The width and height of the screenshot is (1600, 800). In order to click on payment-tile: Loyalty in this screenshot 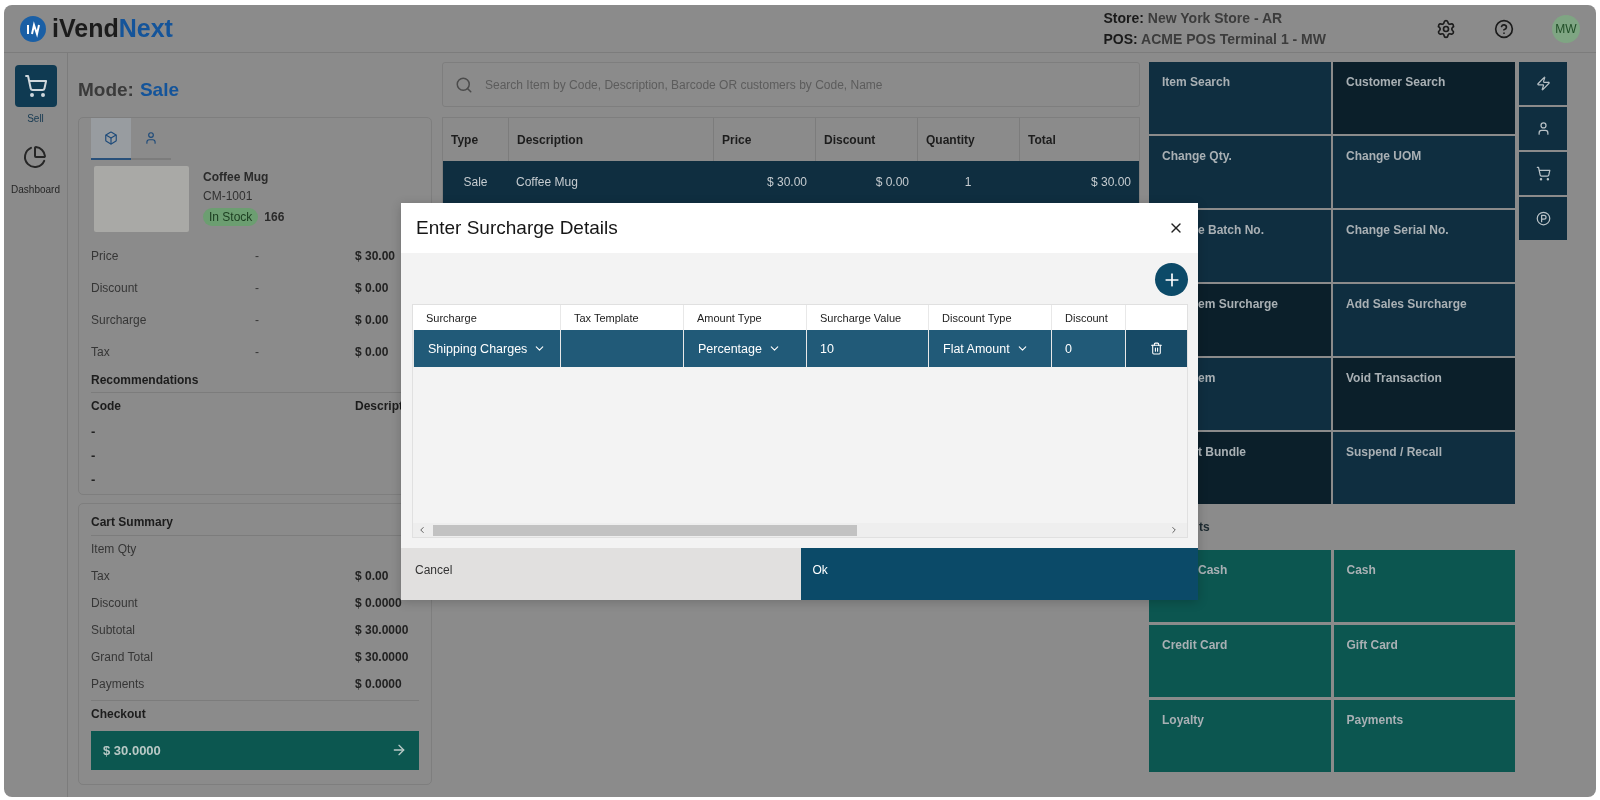, I will do `click(1240, 736)`.